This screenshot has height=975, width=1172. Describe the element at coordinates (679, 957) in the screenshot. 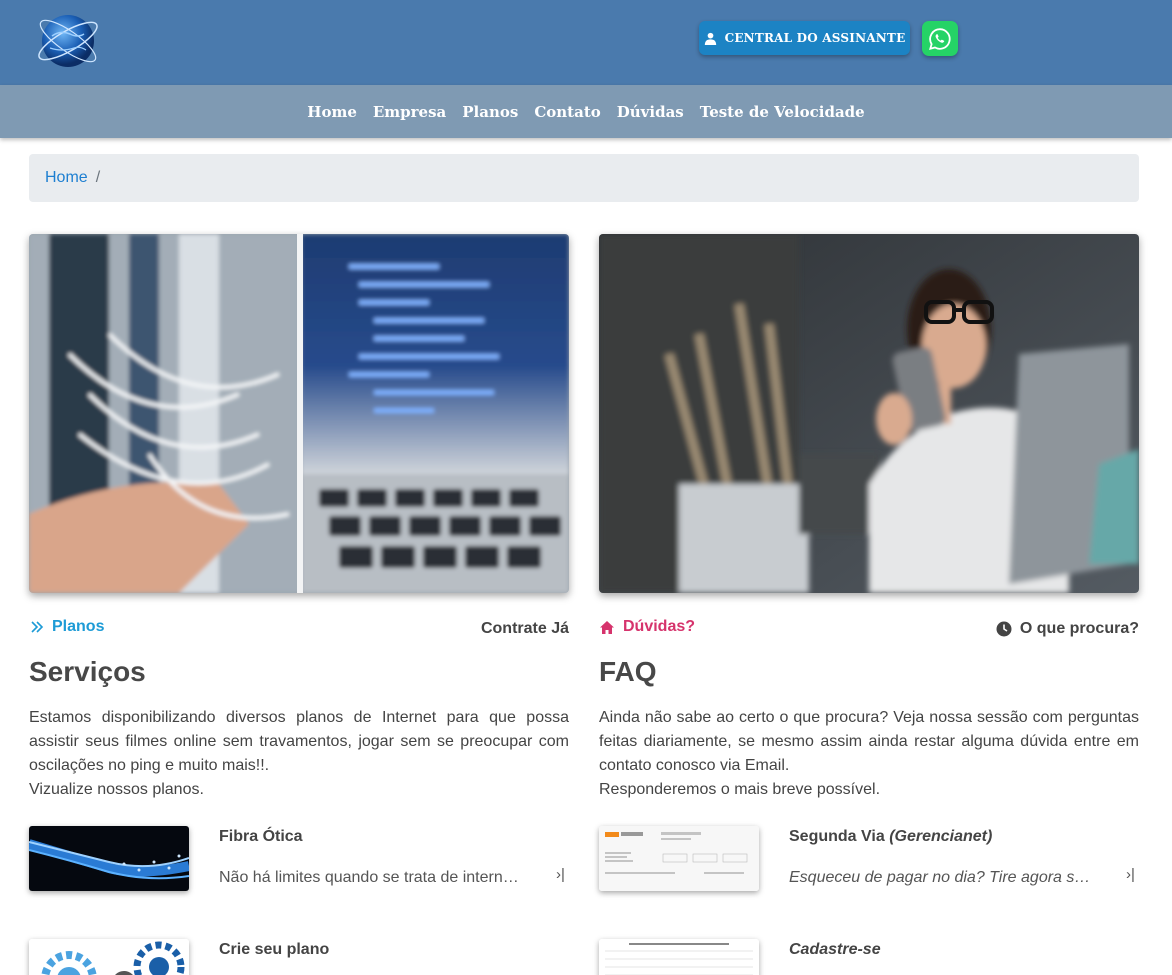

I see `cadastre-se-thumbnail` at that location.